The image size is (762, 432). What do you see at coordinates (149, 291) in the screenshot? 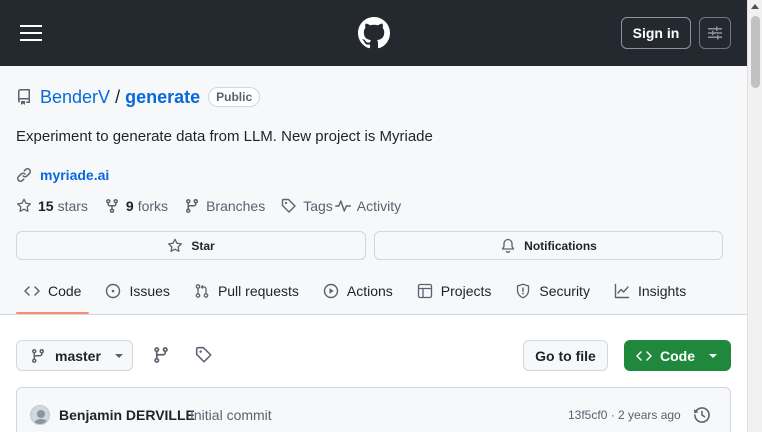
I see `tab-issues-label: Issues` at bounding box center [149, 291].